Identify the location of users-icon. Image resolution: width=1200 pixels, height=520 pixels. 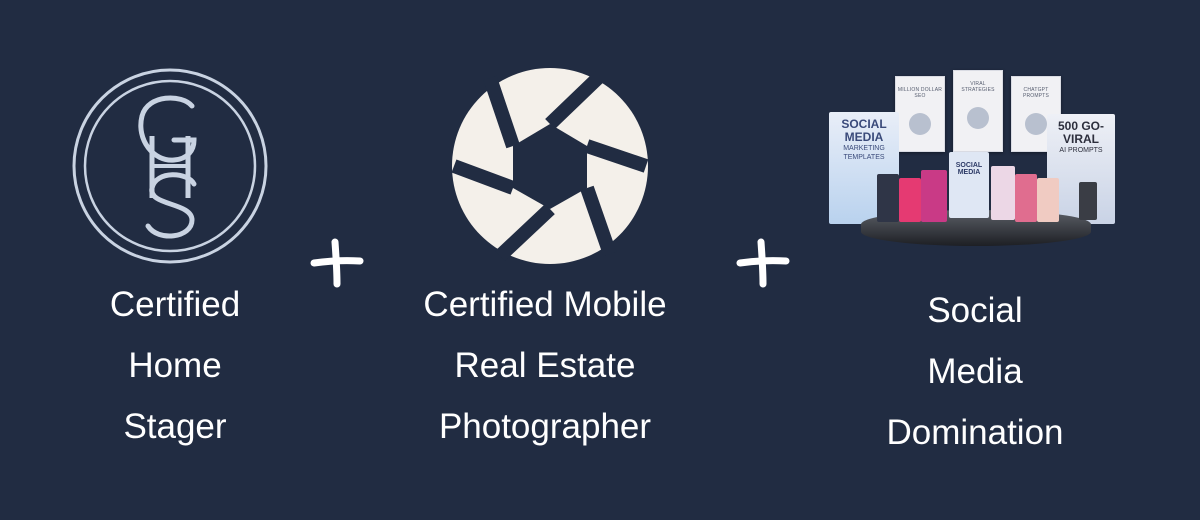
(978, 118).